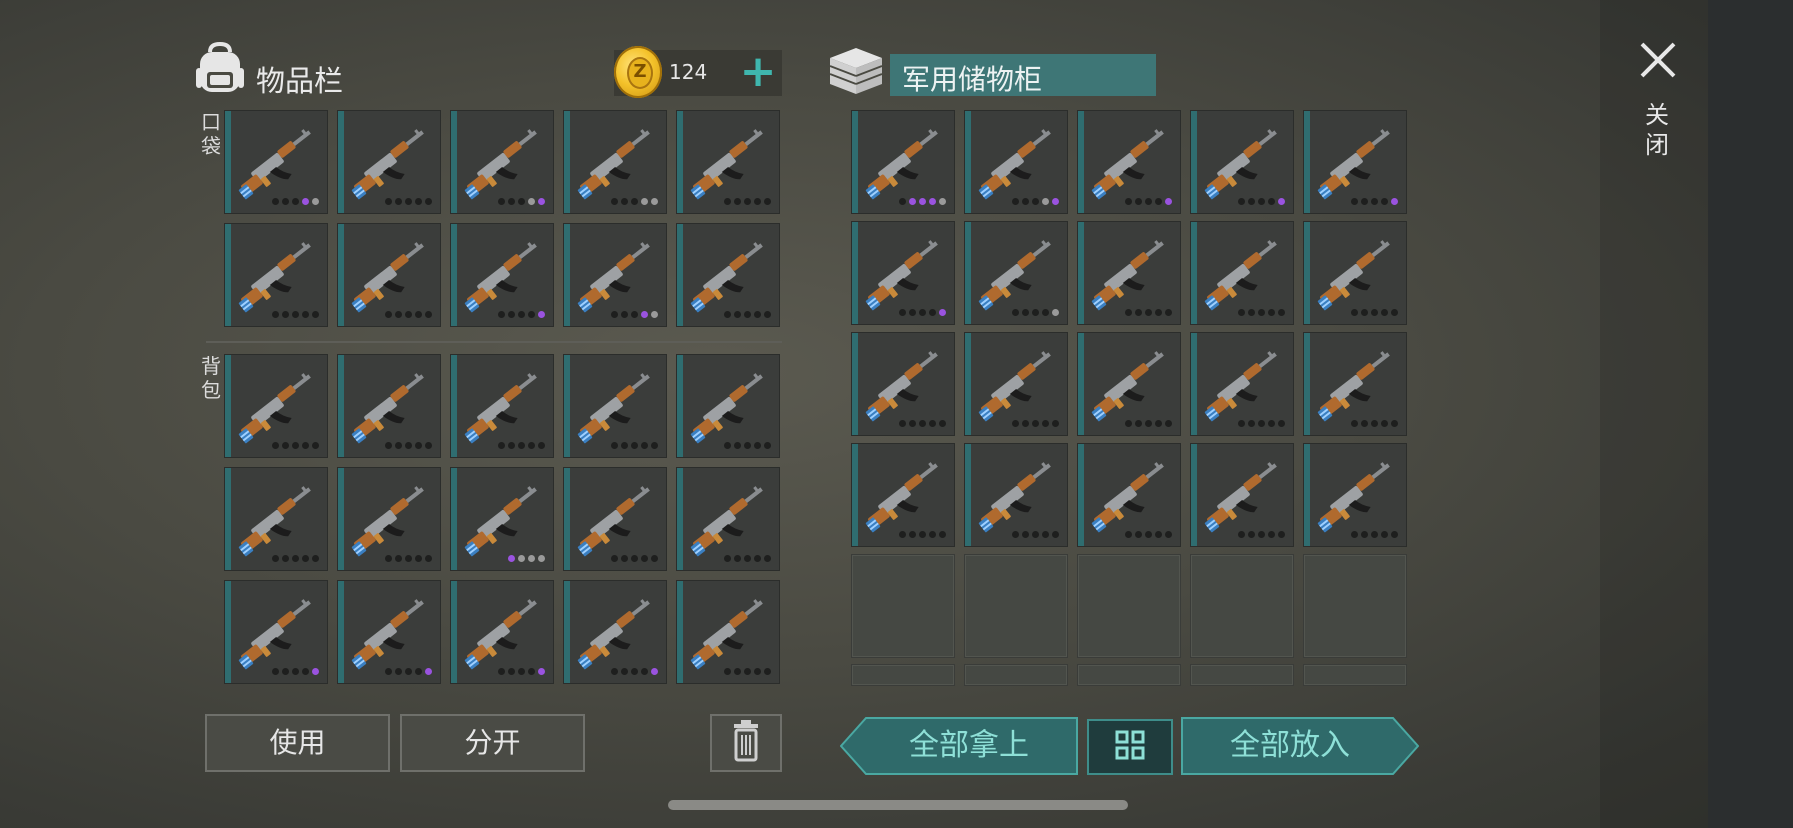  I want to click on home-indicator, so click(898, 805).